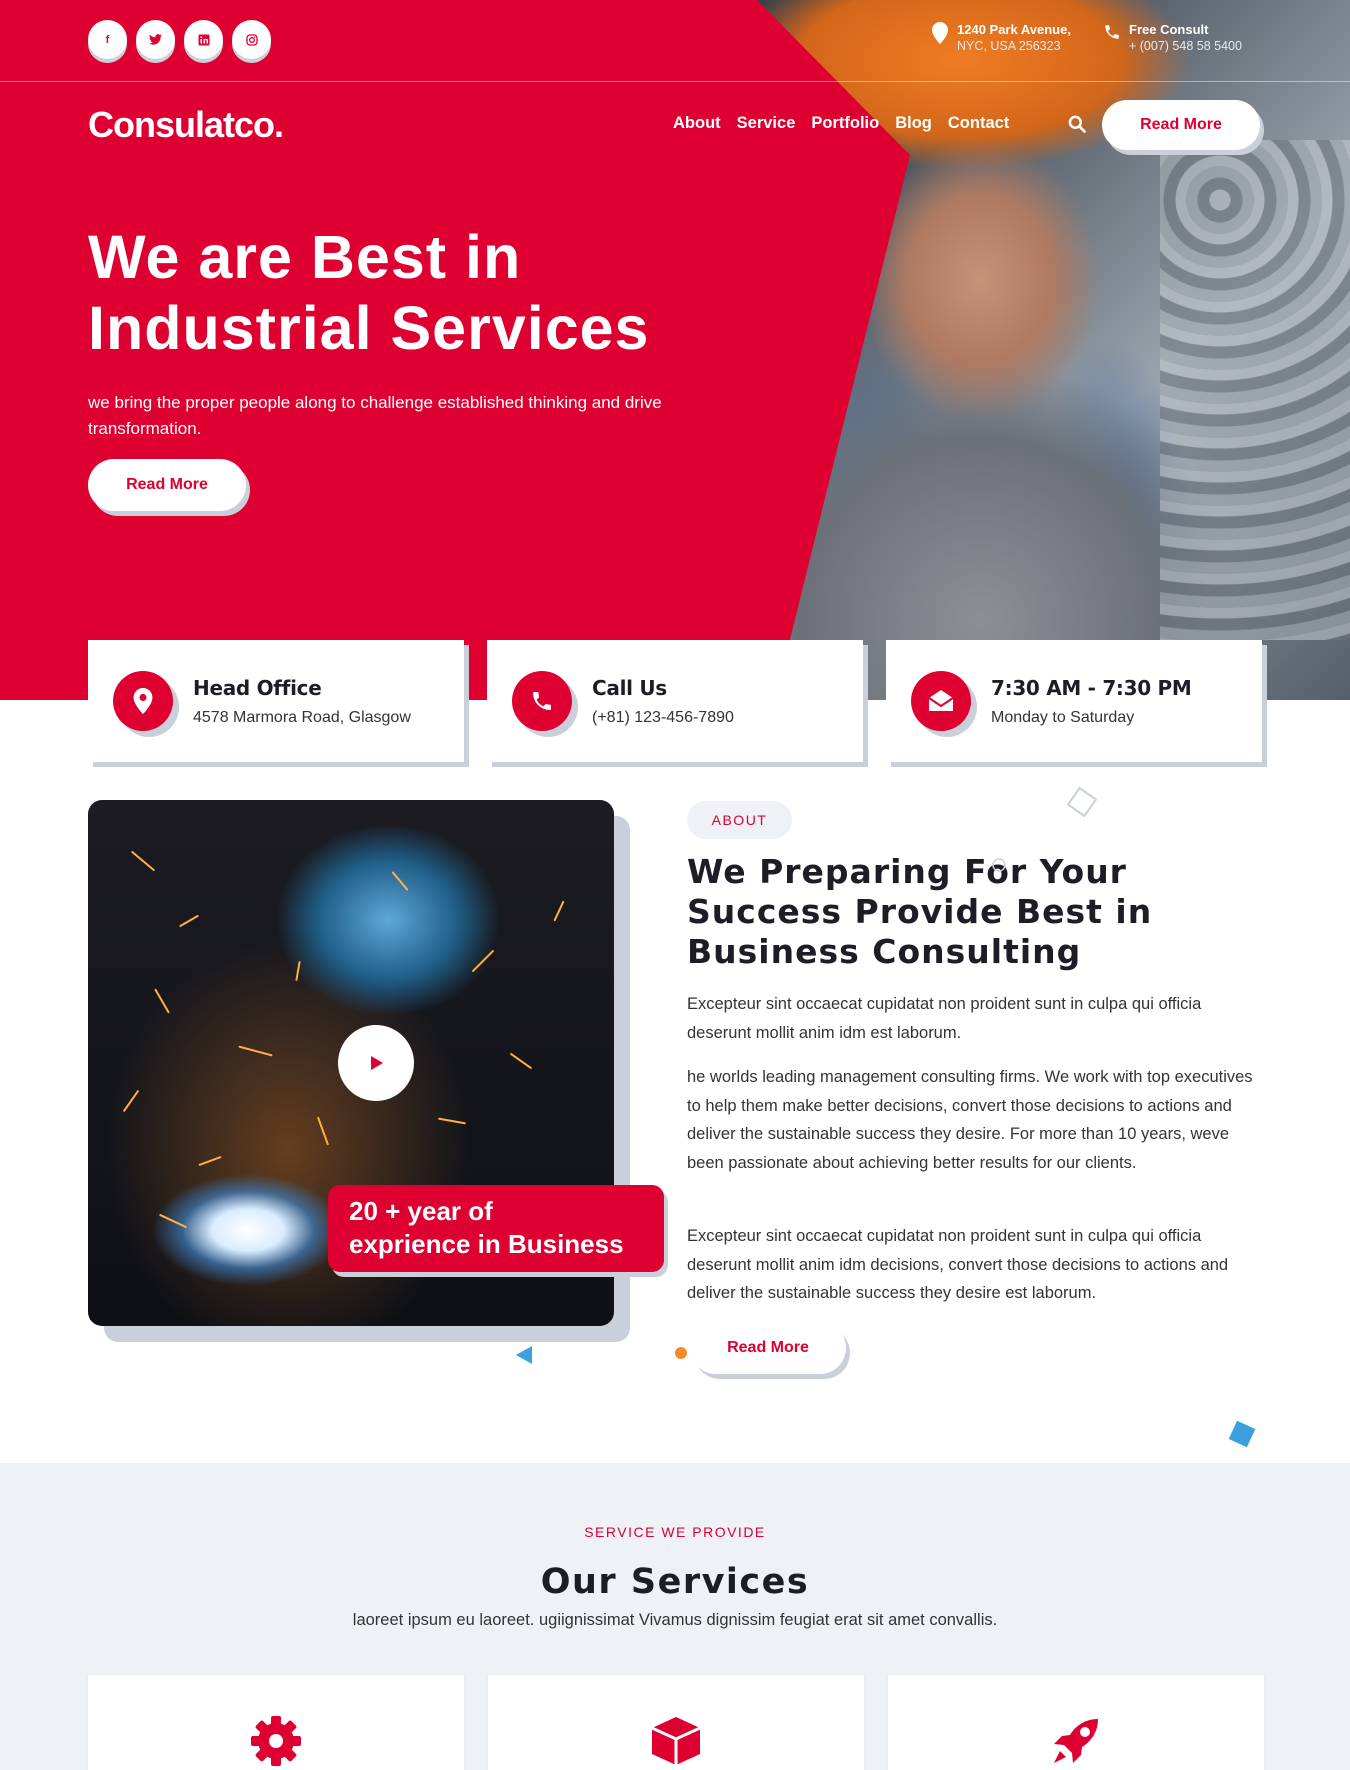  Describe the element at coordinates (107, 39) in the screenshot. I see `facebook-icon: f` at that location.